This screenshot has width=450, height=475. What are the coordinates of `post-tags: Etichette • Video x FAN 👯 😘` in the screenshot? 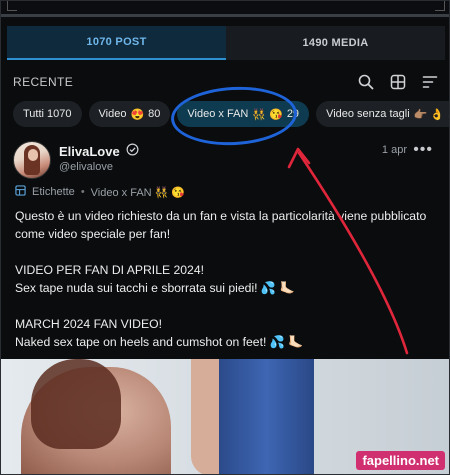 It's located at (100, 192).